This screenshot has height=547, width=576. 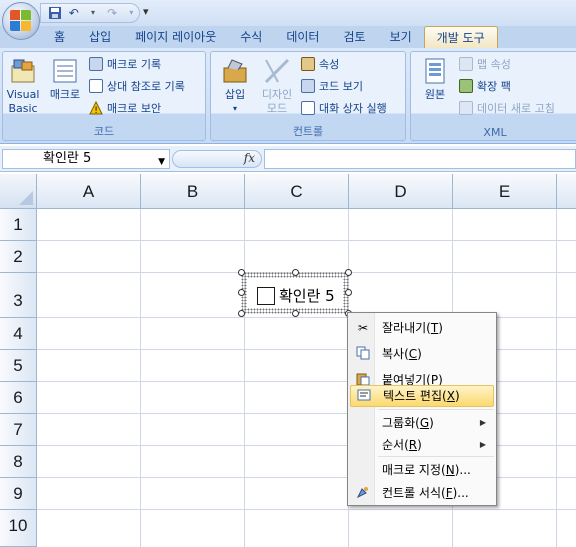 I want to click on menu-item-copy: 복사(C), so click(x=422, y=354).